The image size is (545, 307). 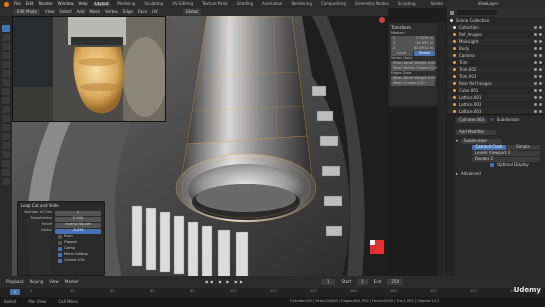 What do you see at coordinates (27, 12) in the screenshot?
I see `mode-selector: Edit Mode` at bounding box center [27, 12].